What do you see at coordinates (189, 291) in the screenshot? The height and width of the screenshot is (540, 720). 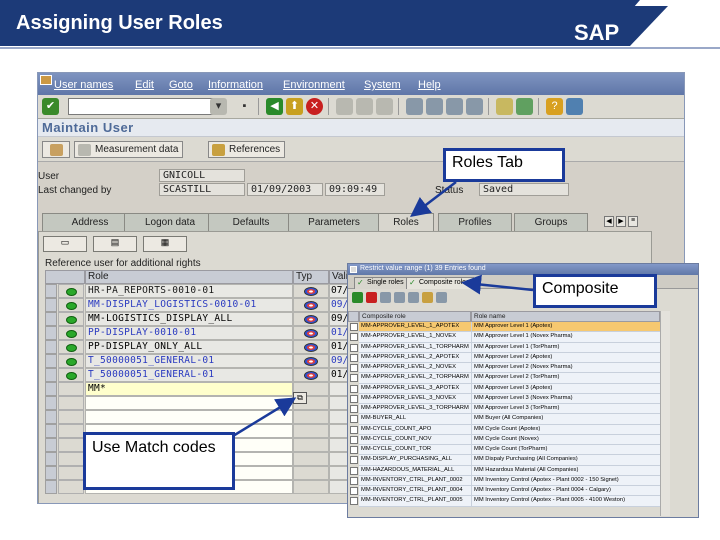 I see `role-cell: HR-PA_REPORTS-0010-01` at bounding box center [189, 291].